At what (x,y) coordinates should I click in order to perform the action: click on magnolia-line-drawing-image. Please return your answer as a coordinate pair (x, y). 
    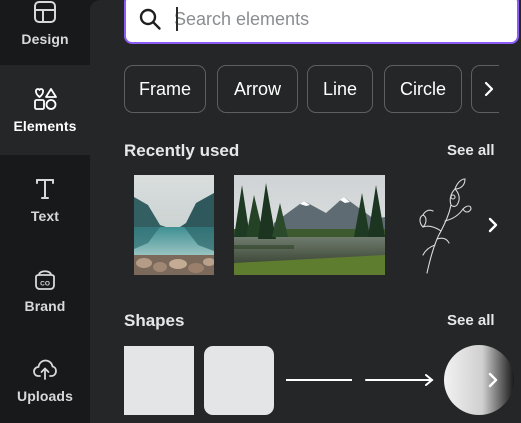
    Looking at the image, I should click on (445, 226).